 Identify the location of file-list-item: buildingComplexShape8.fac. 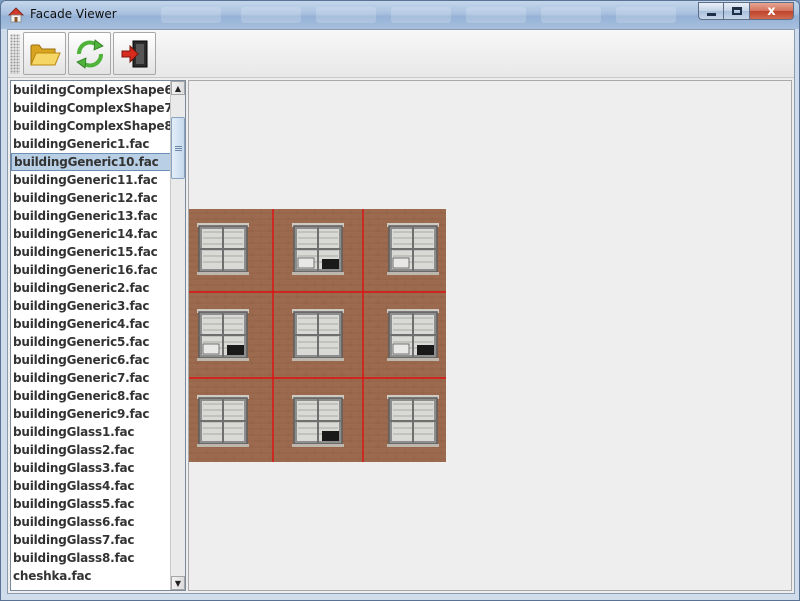
(91, 126).